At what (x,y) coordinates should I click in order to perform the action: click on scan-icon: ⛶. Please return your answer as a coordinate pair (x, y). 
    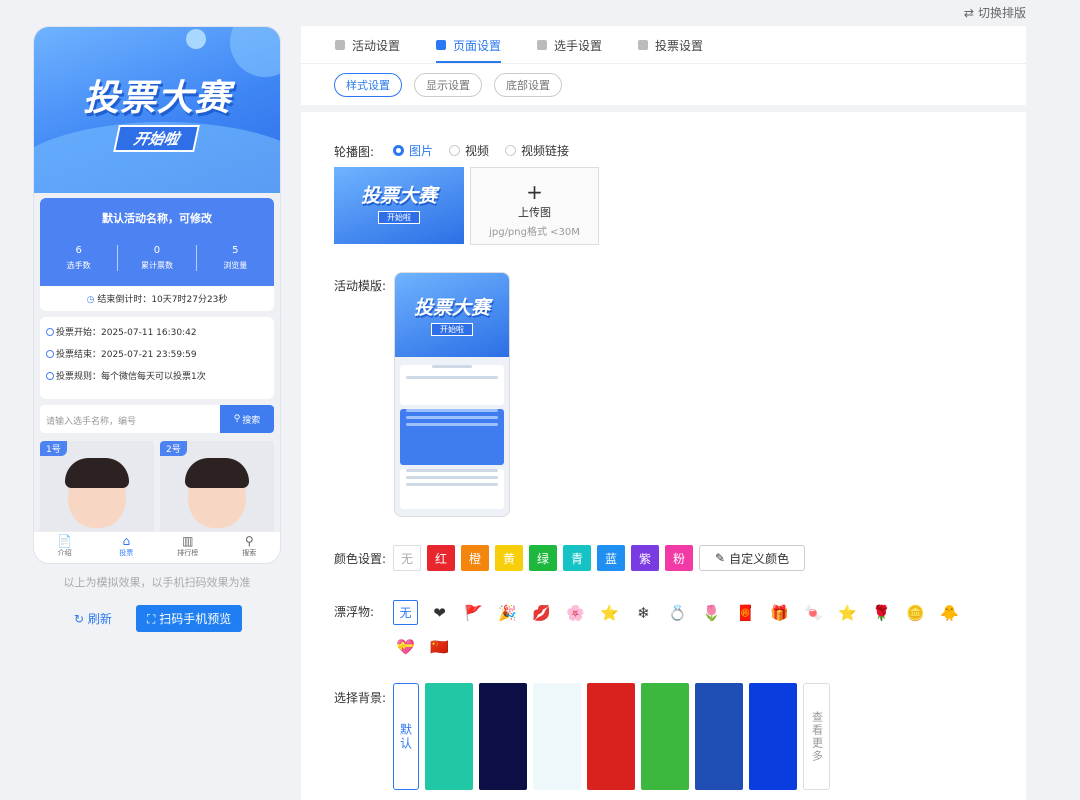
    Looking at the image, I should click on (151, 619).